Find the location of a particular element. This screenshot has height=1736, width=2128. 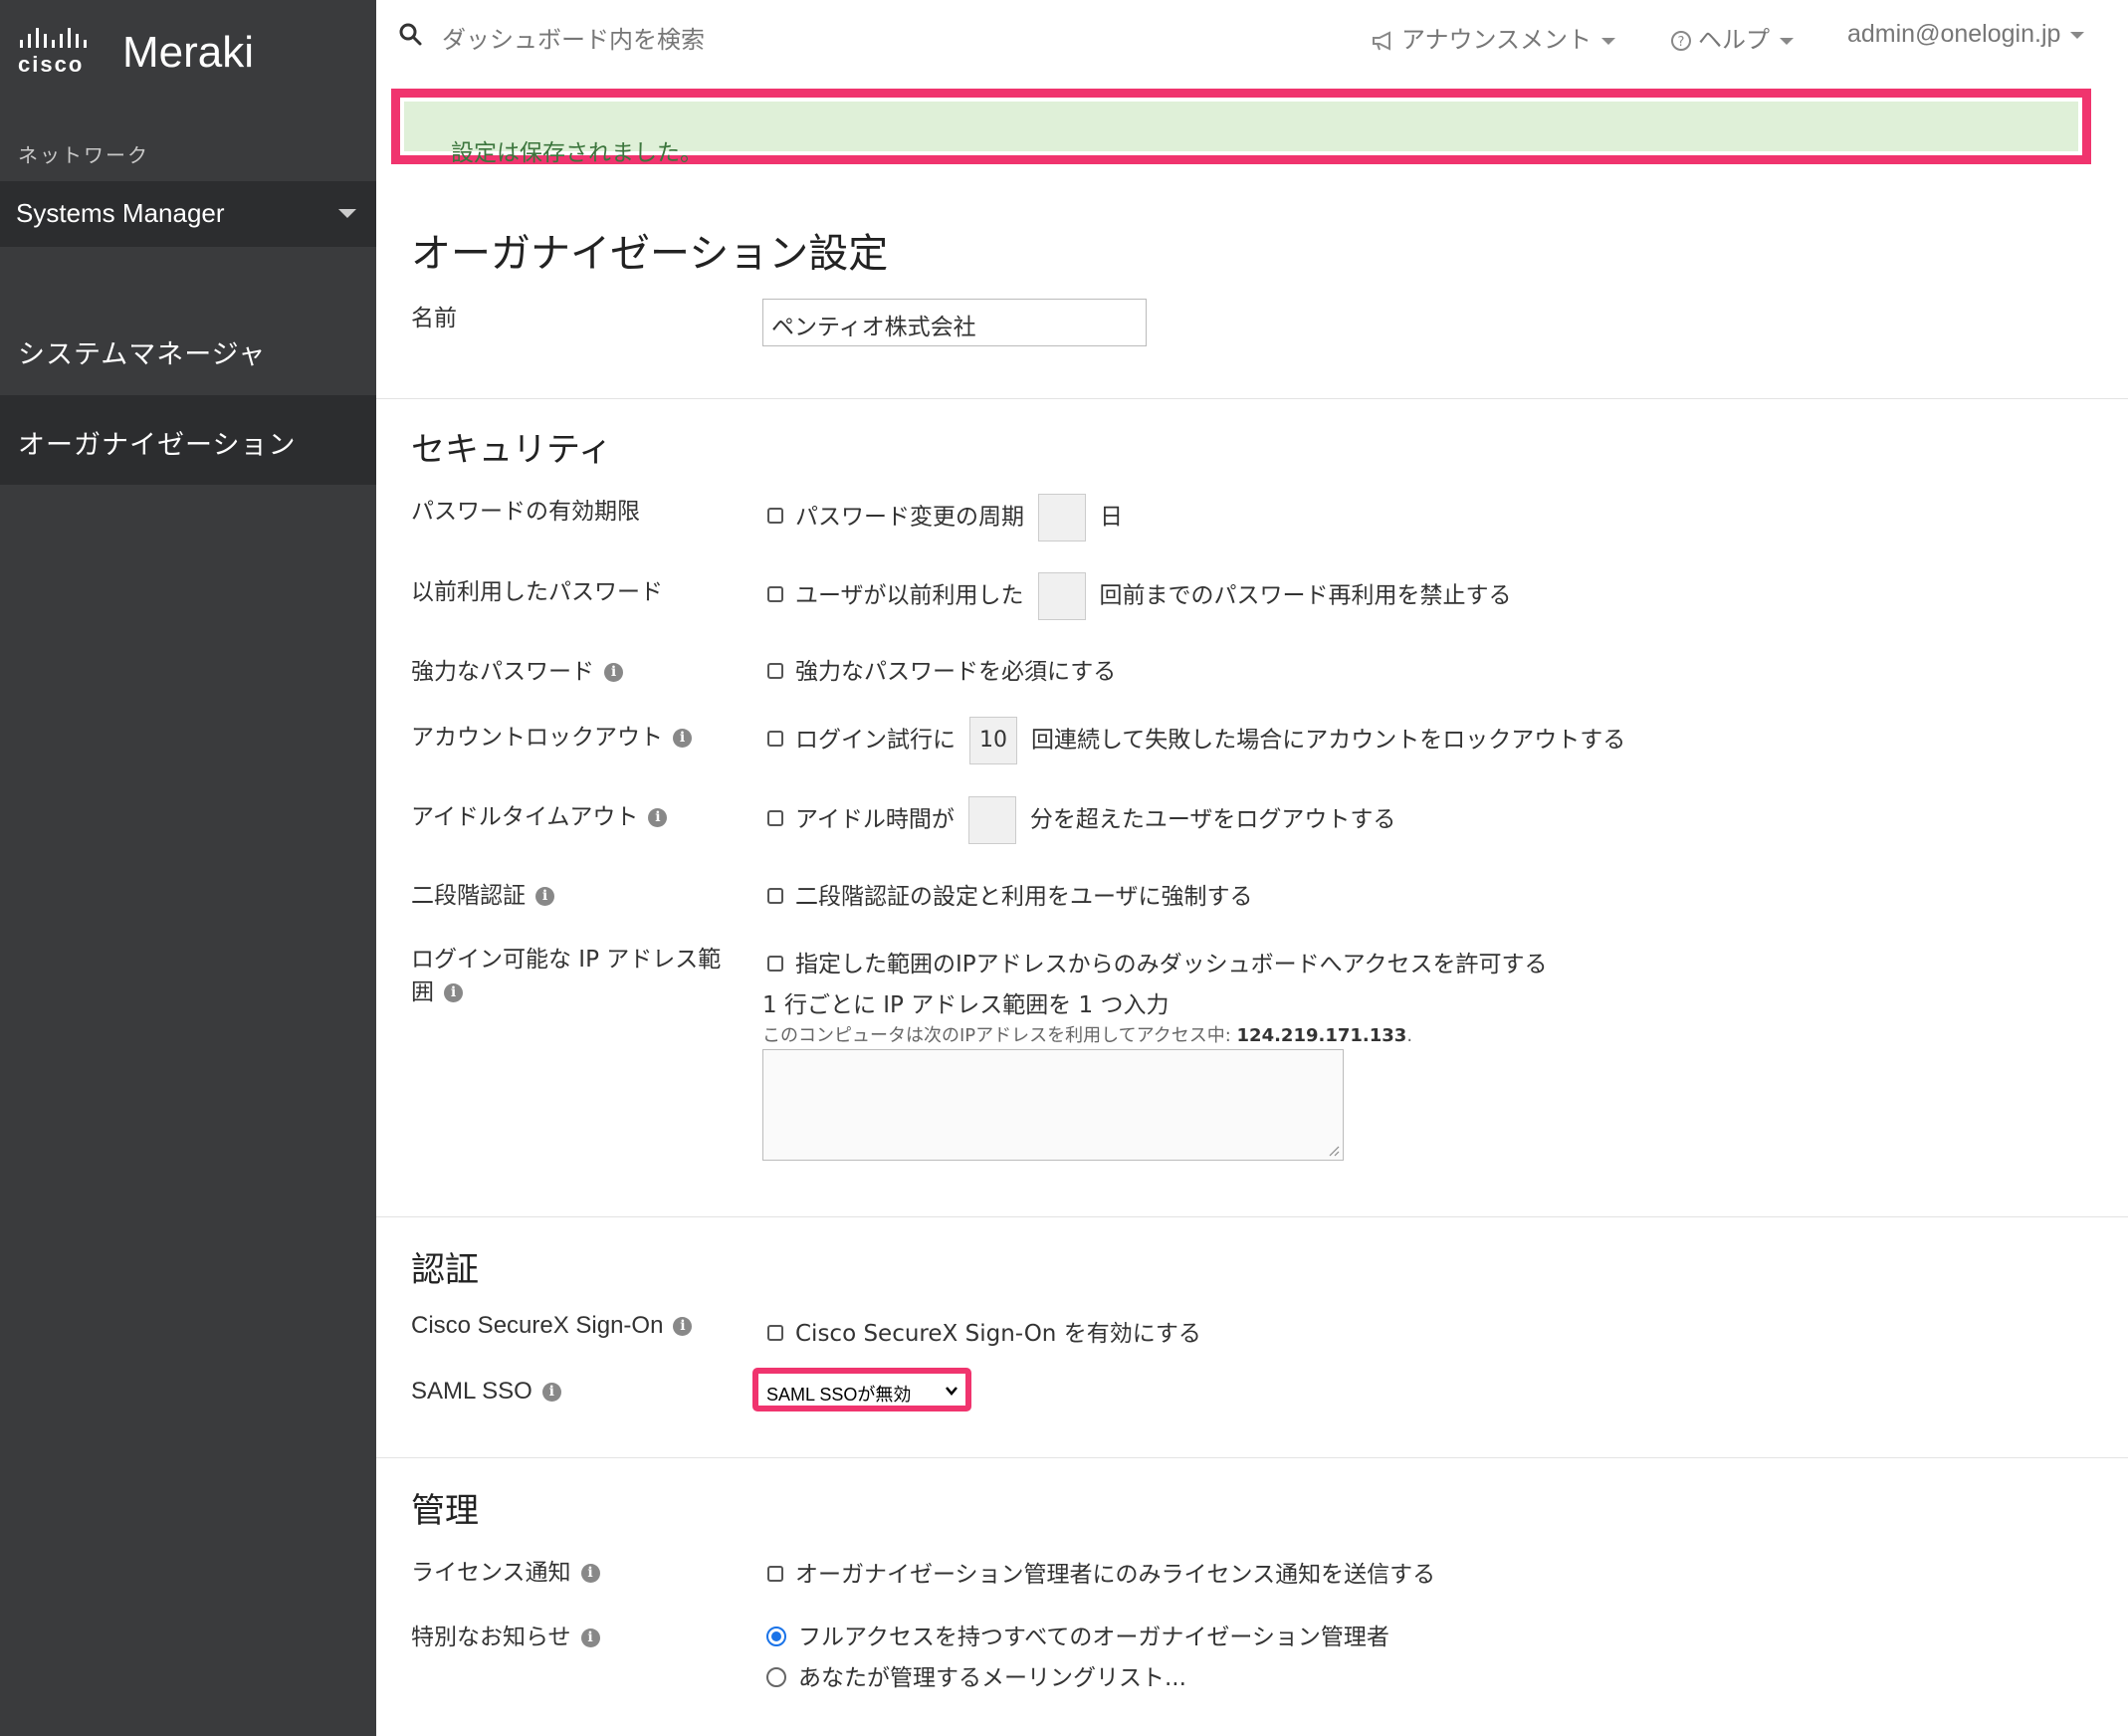

network-selector: Systems Manager is located at coordinates (188, 214).